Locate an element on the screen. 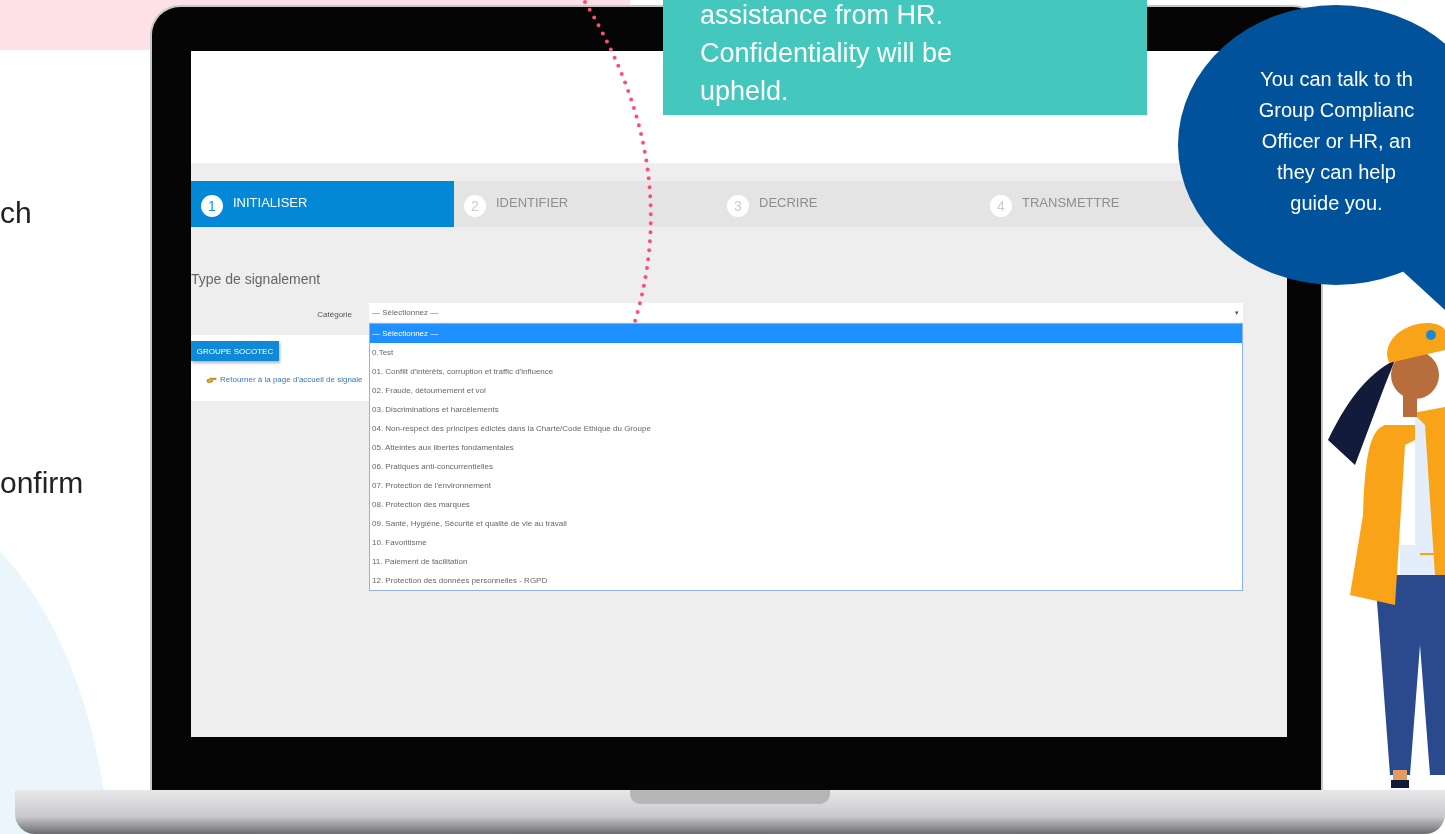 Image resolution: width=1445 pixels, height=834 pixels. dropdown-option: 03. Discriminations et harcèlements is located at coordinates (806, 409).